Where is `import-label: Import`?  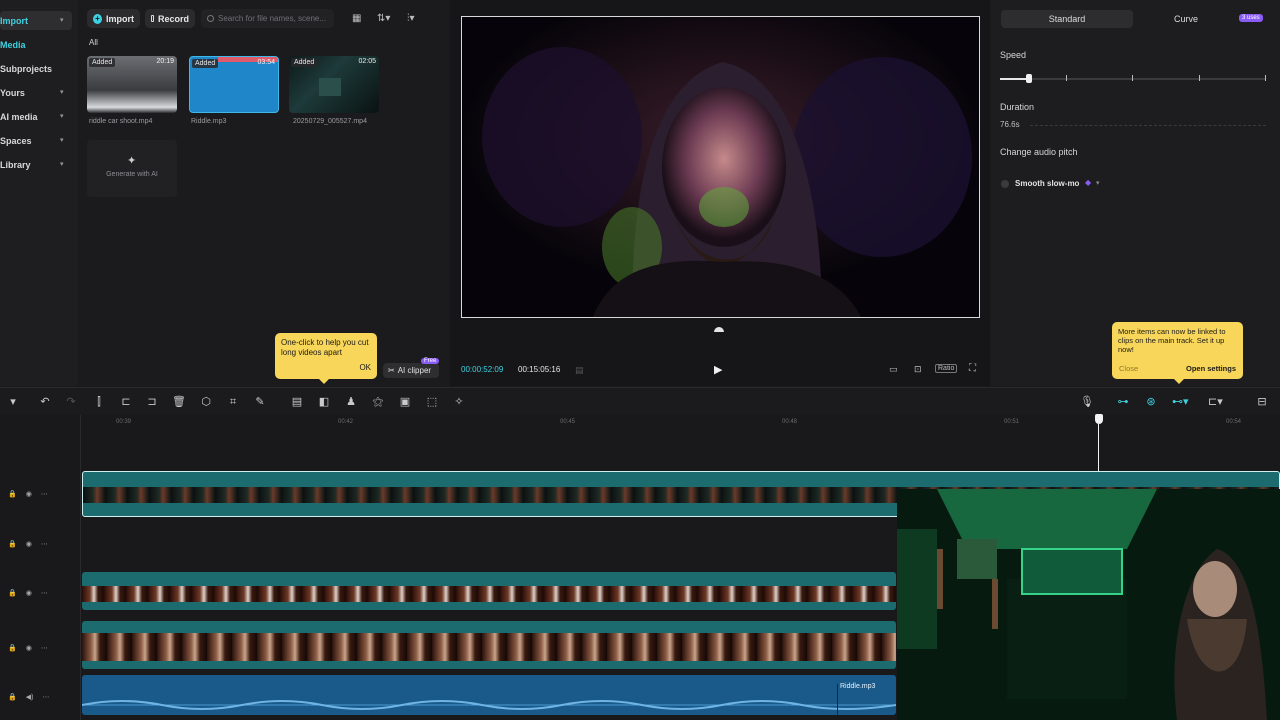 import-label: Import is located at coordinates (120, 18).